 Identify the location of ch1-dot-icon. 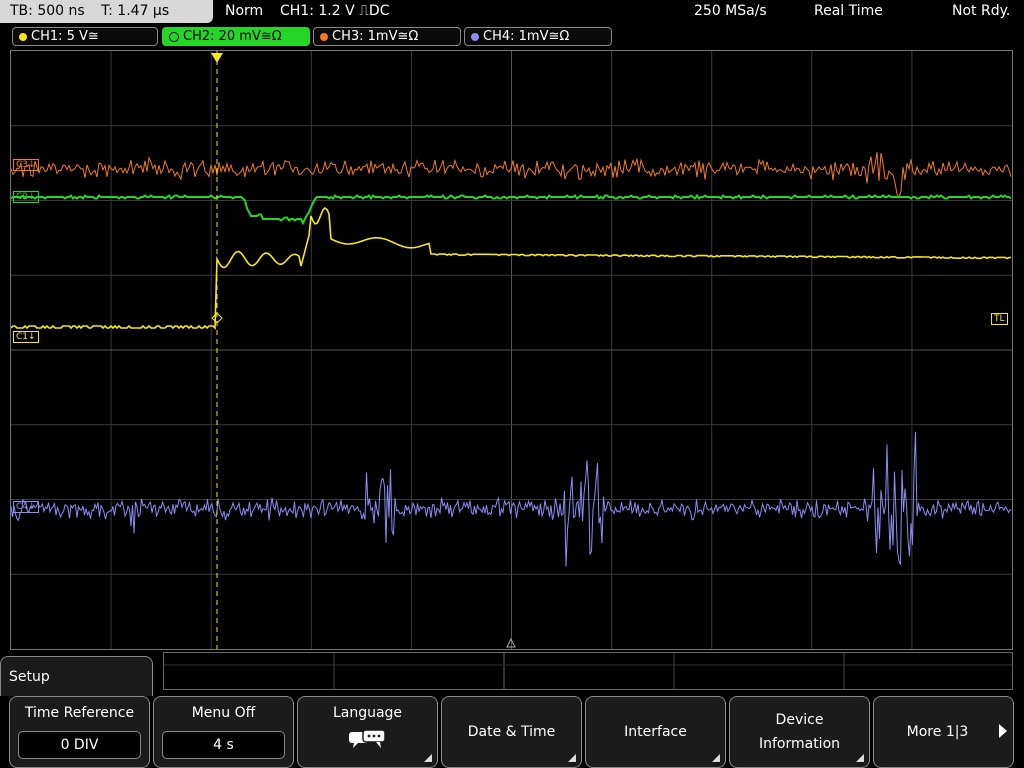
(23, 36).